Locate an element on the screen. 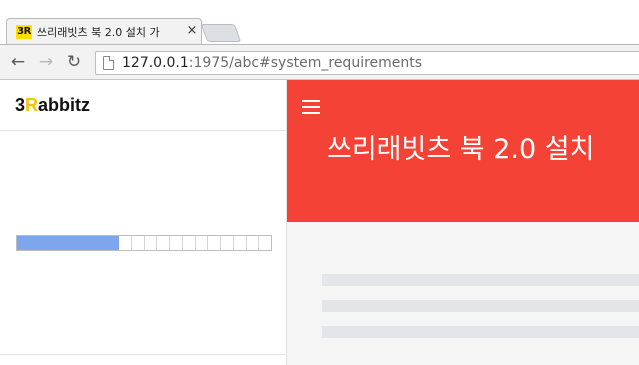 This screenshot has height=365, width=639. loading-progress-bar is located at coordinates (144, 243).